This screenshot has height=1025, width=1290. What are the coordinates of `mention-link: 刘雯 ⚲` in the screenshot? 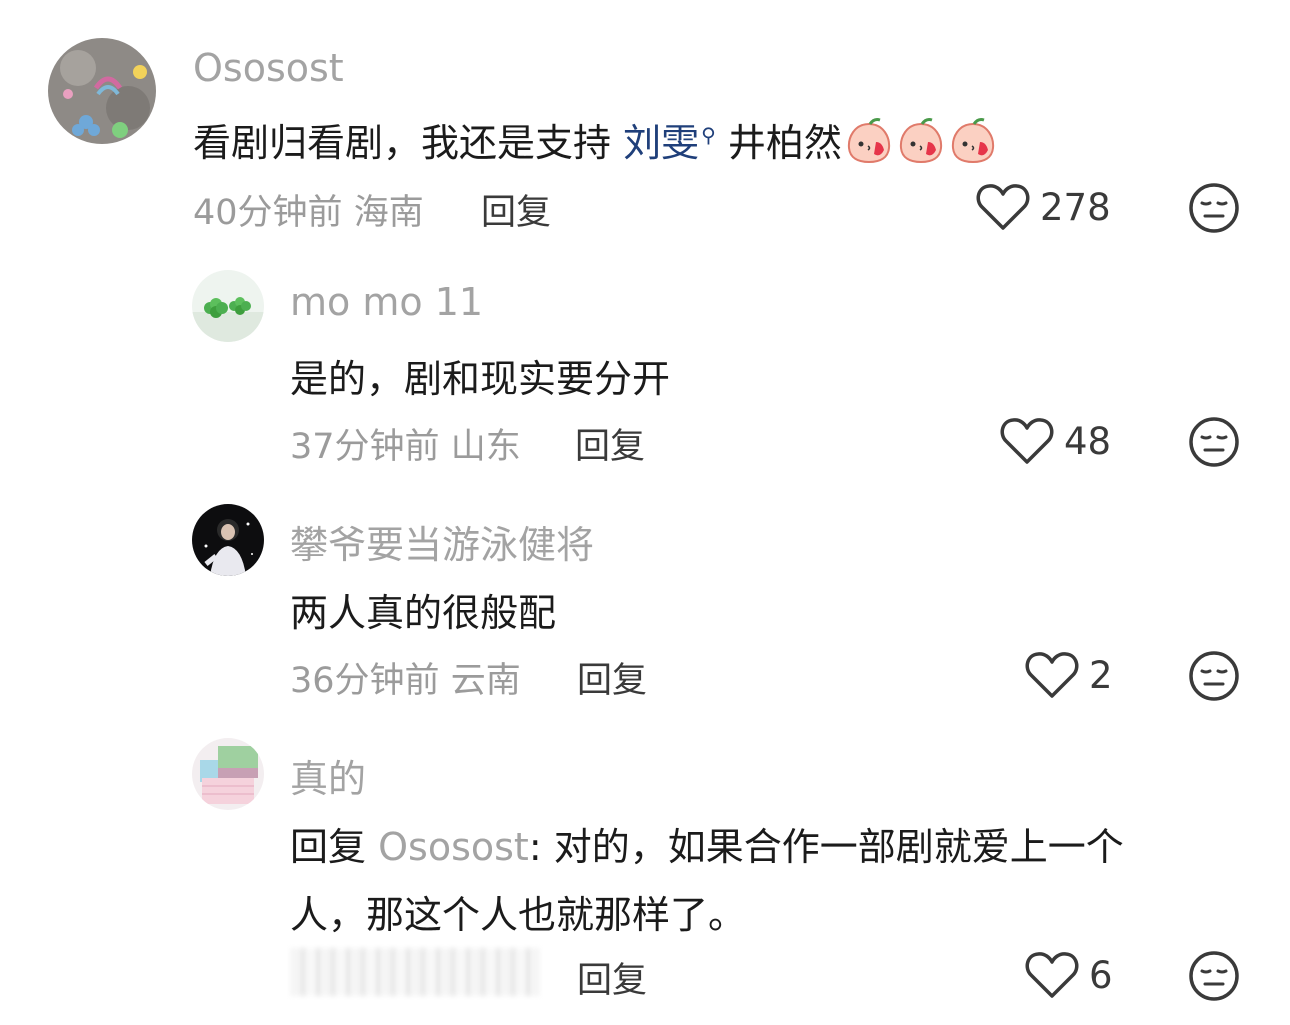 It's located at (669, 143).